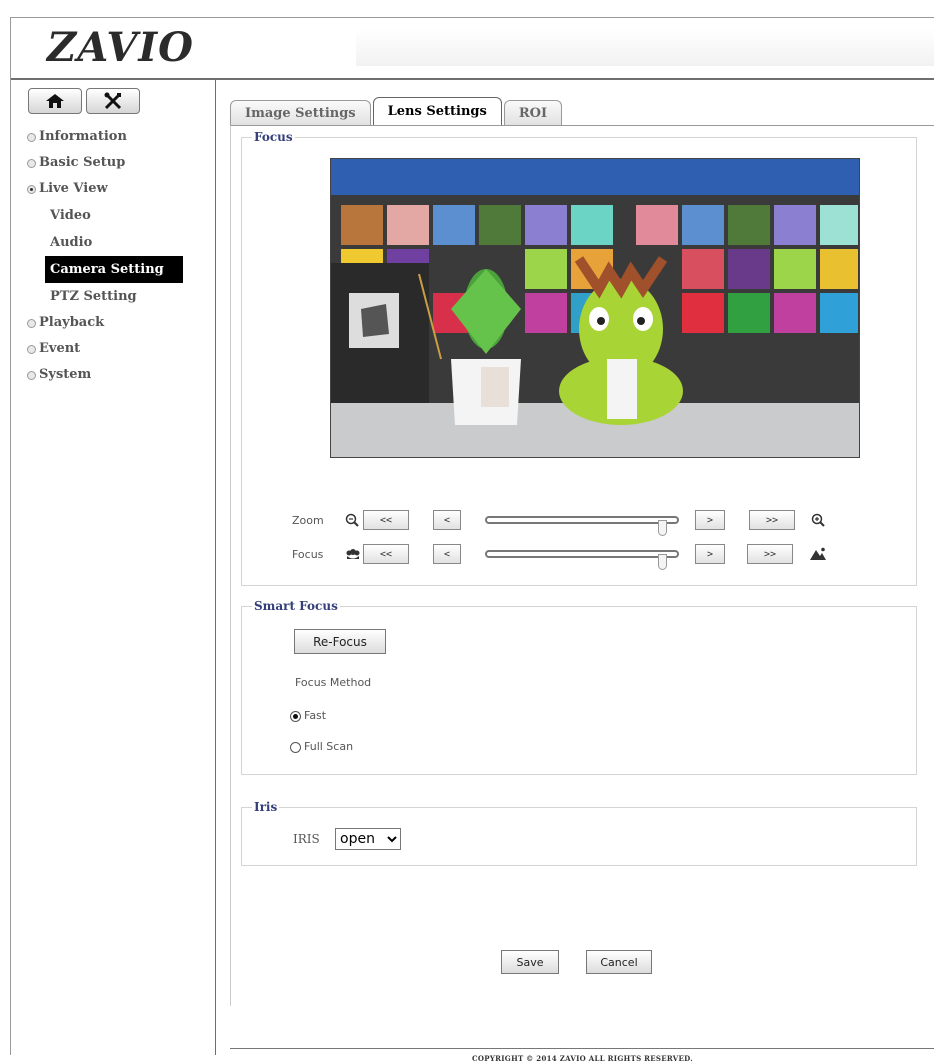 Image resolution: width=934 pixels, height=1063 pixels. Describe the element at coordinates (710, 554) in the screenshot. I see `focus-far-button: >` at that location.